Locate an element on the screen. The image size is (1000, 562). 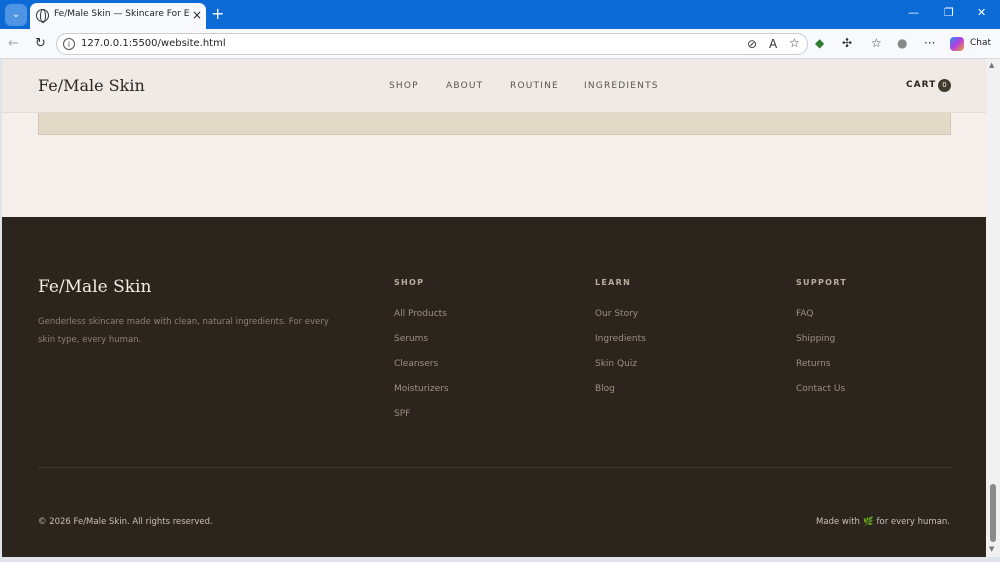
copilot-icon is located at coordinates (957, 44).